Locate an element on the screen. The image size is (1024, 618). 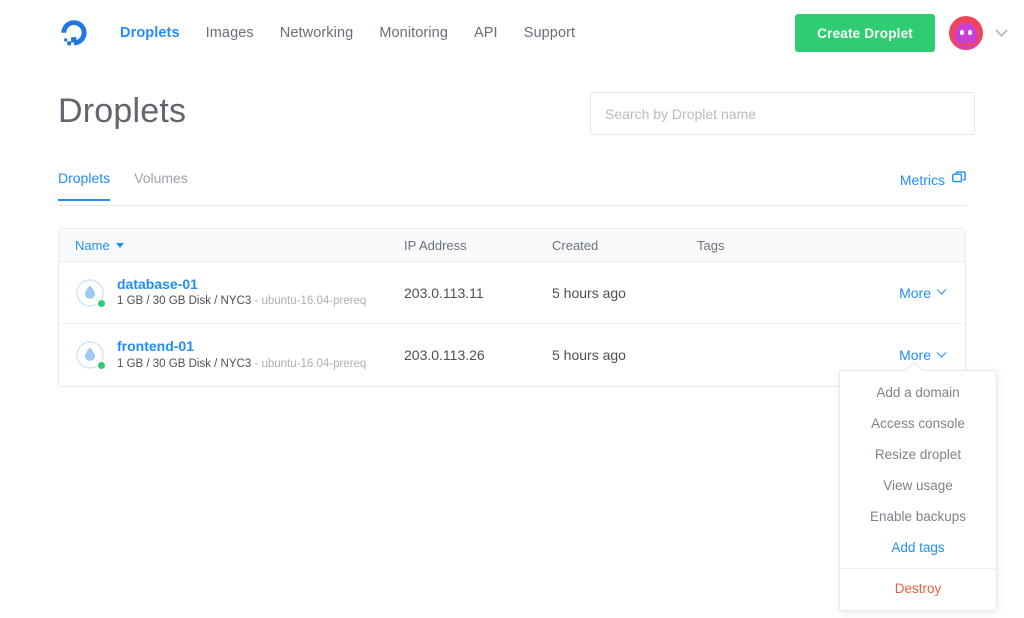
column-header-ip-address: IP Address is located at coordinates (435, 245).